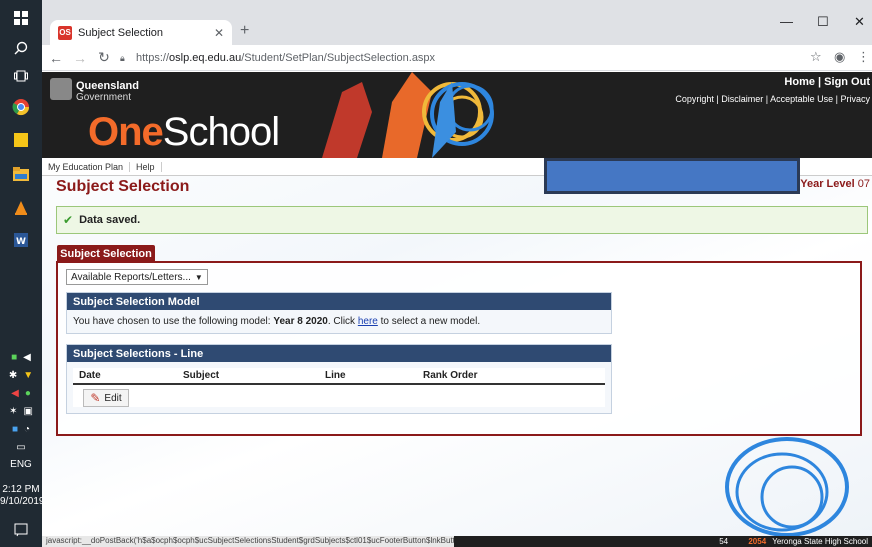  What do you see at coordinates (339, 387) in the screenshot?
I see `selections-table: Date Subject Line Rank Order ✎ Edit` at bounding box center [339, 387].